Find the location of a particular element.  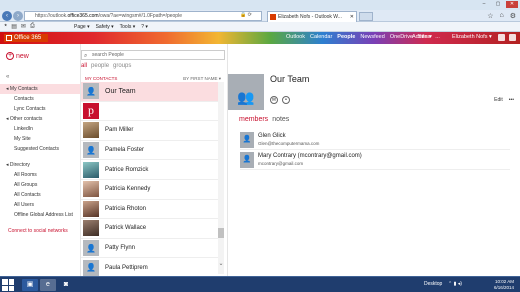

nav-item-6: Suggested Contacts is located at coordinates (40, 149).